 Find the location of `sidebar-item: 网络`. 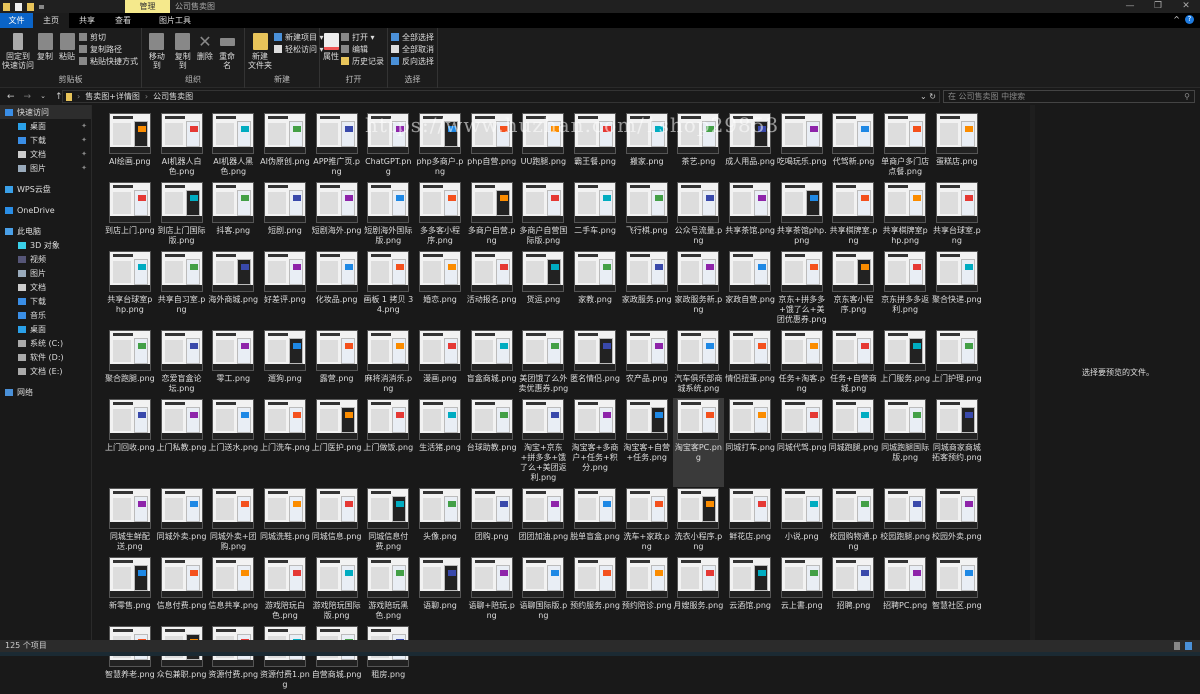

sidebar-item: 网络 is located at coordinates (45, 392).